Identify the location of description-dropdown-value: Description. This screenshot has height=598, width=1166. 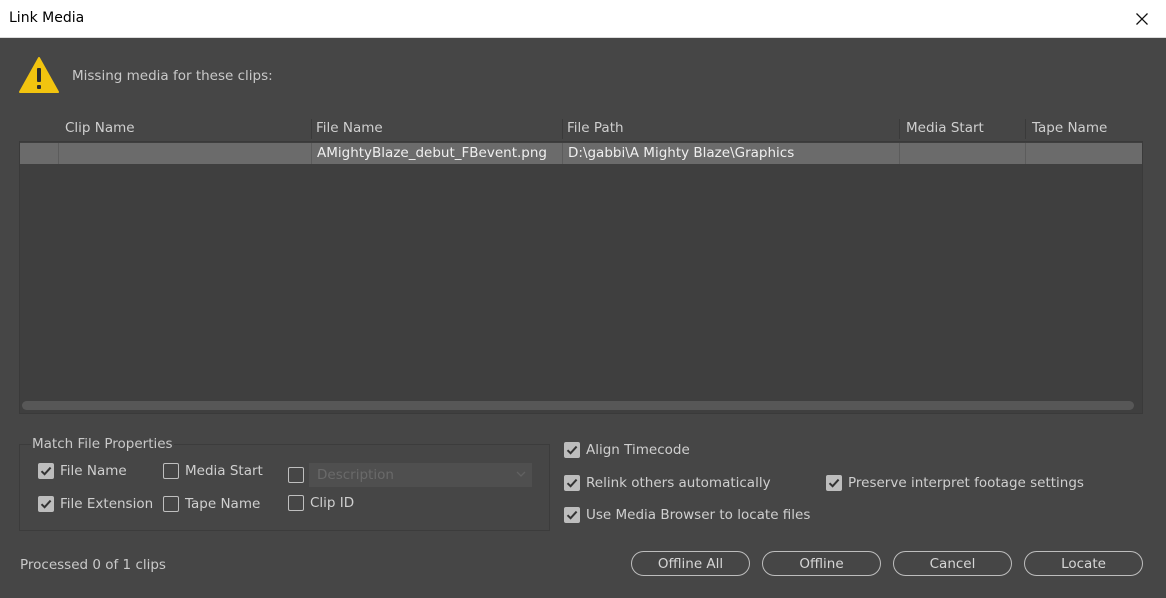
(355, 475).